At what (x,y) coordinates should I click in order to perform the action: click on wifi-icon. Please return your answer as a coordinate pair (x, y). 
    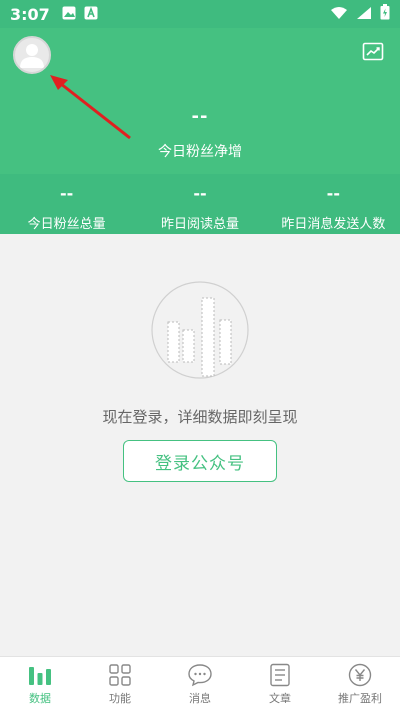
    Looking at the image, I should click on (339, 14).